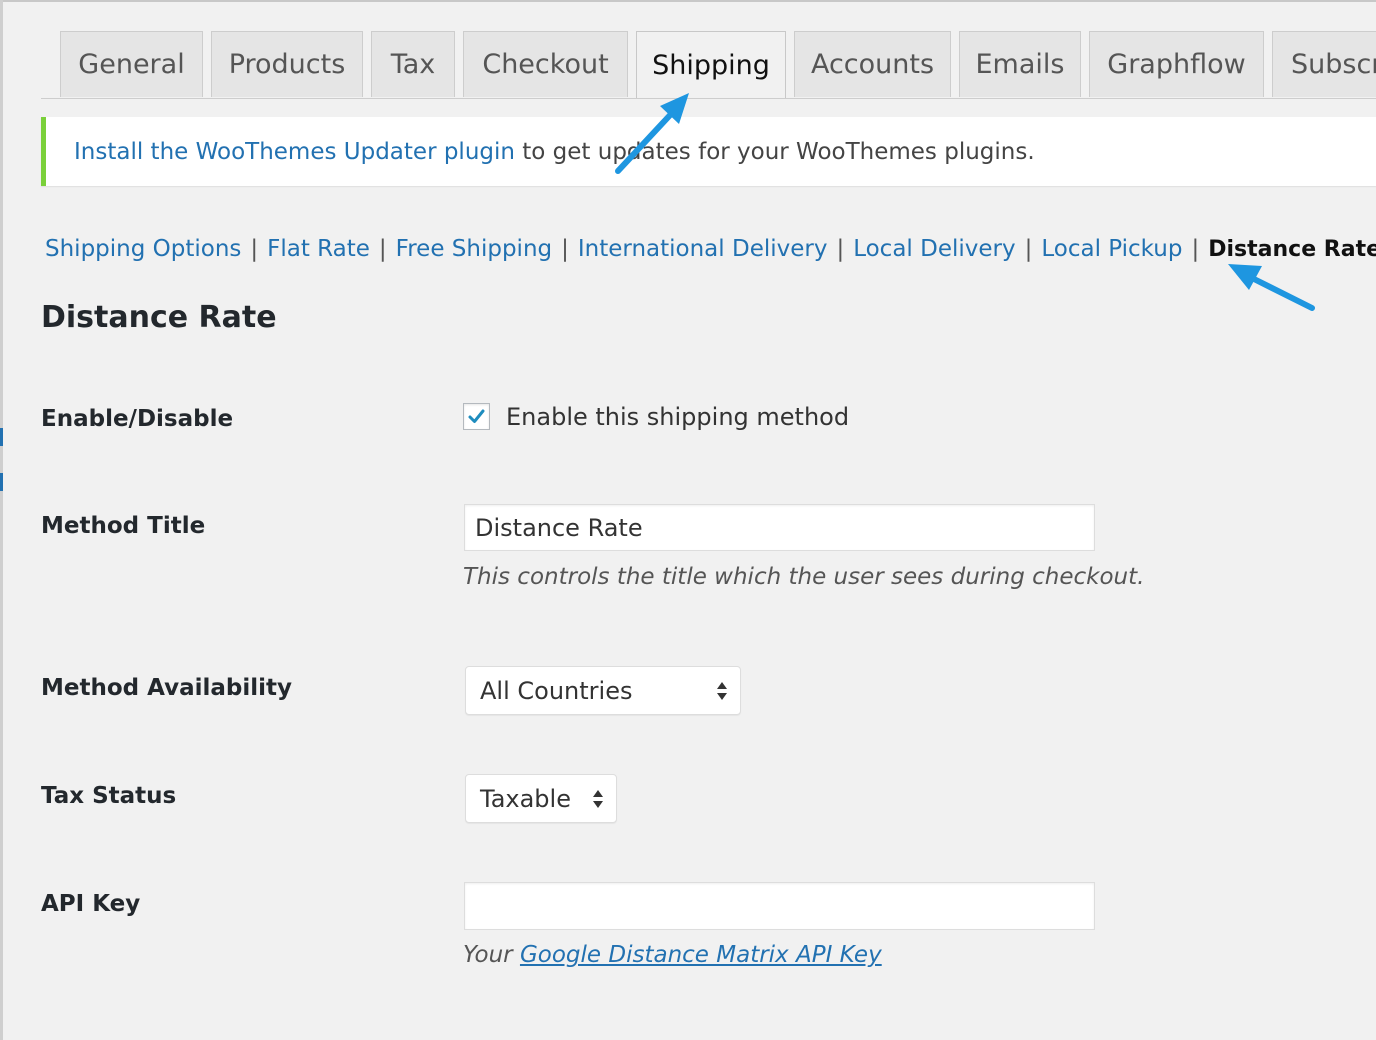 The height and width of the screenshot is (1040, 1376). I want to click on enable-disable-label: Enable/Disable, so click(137, 419).